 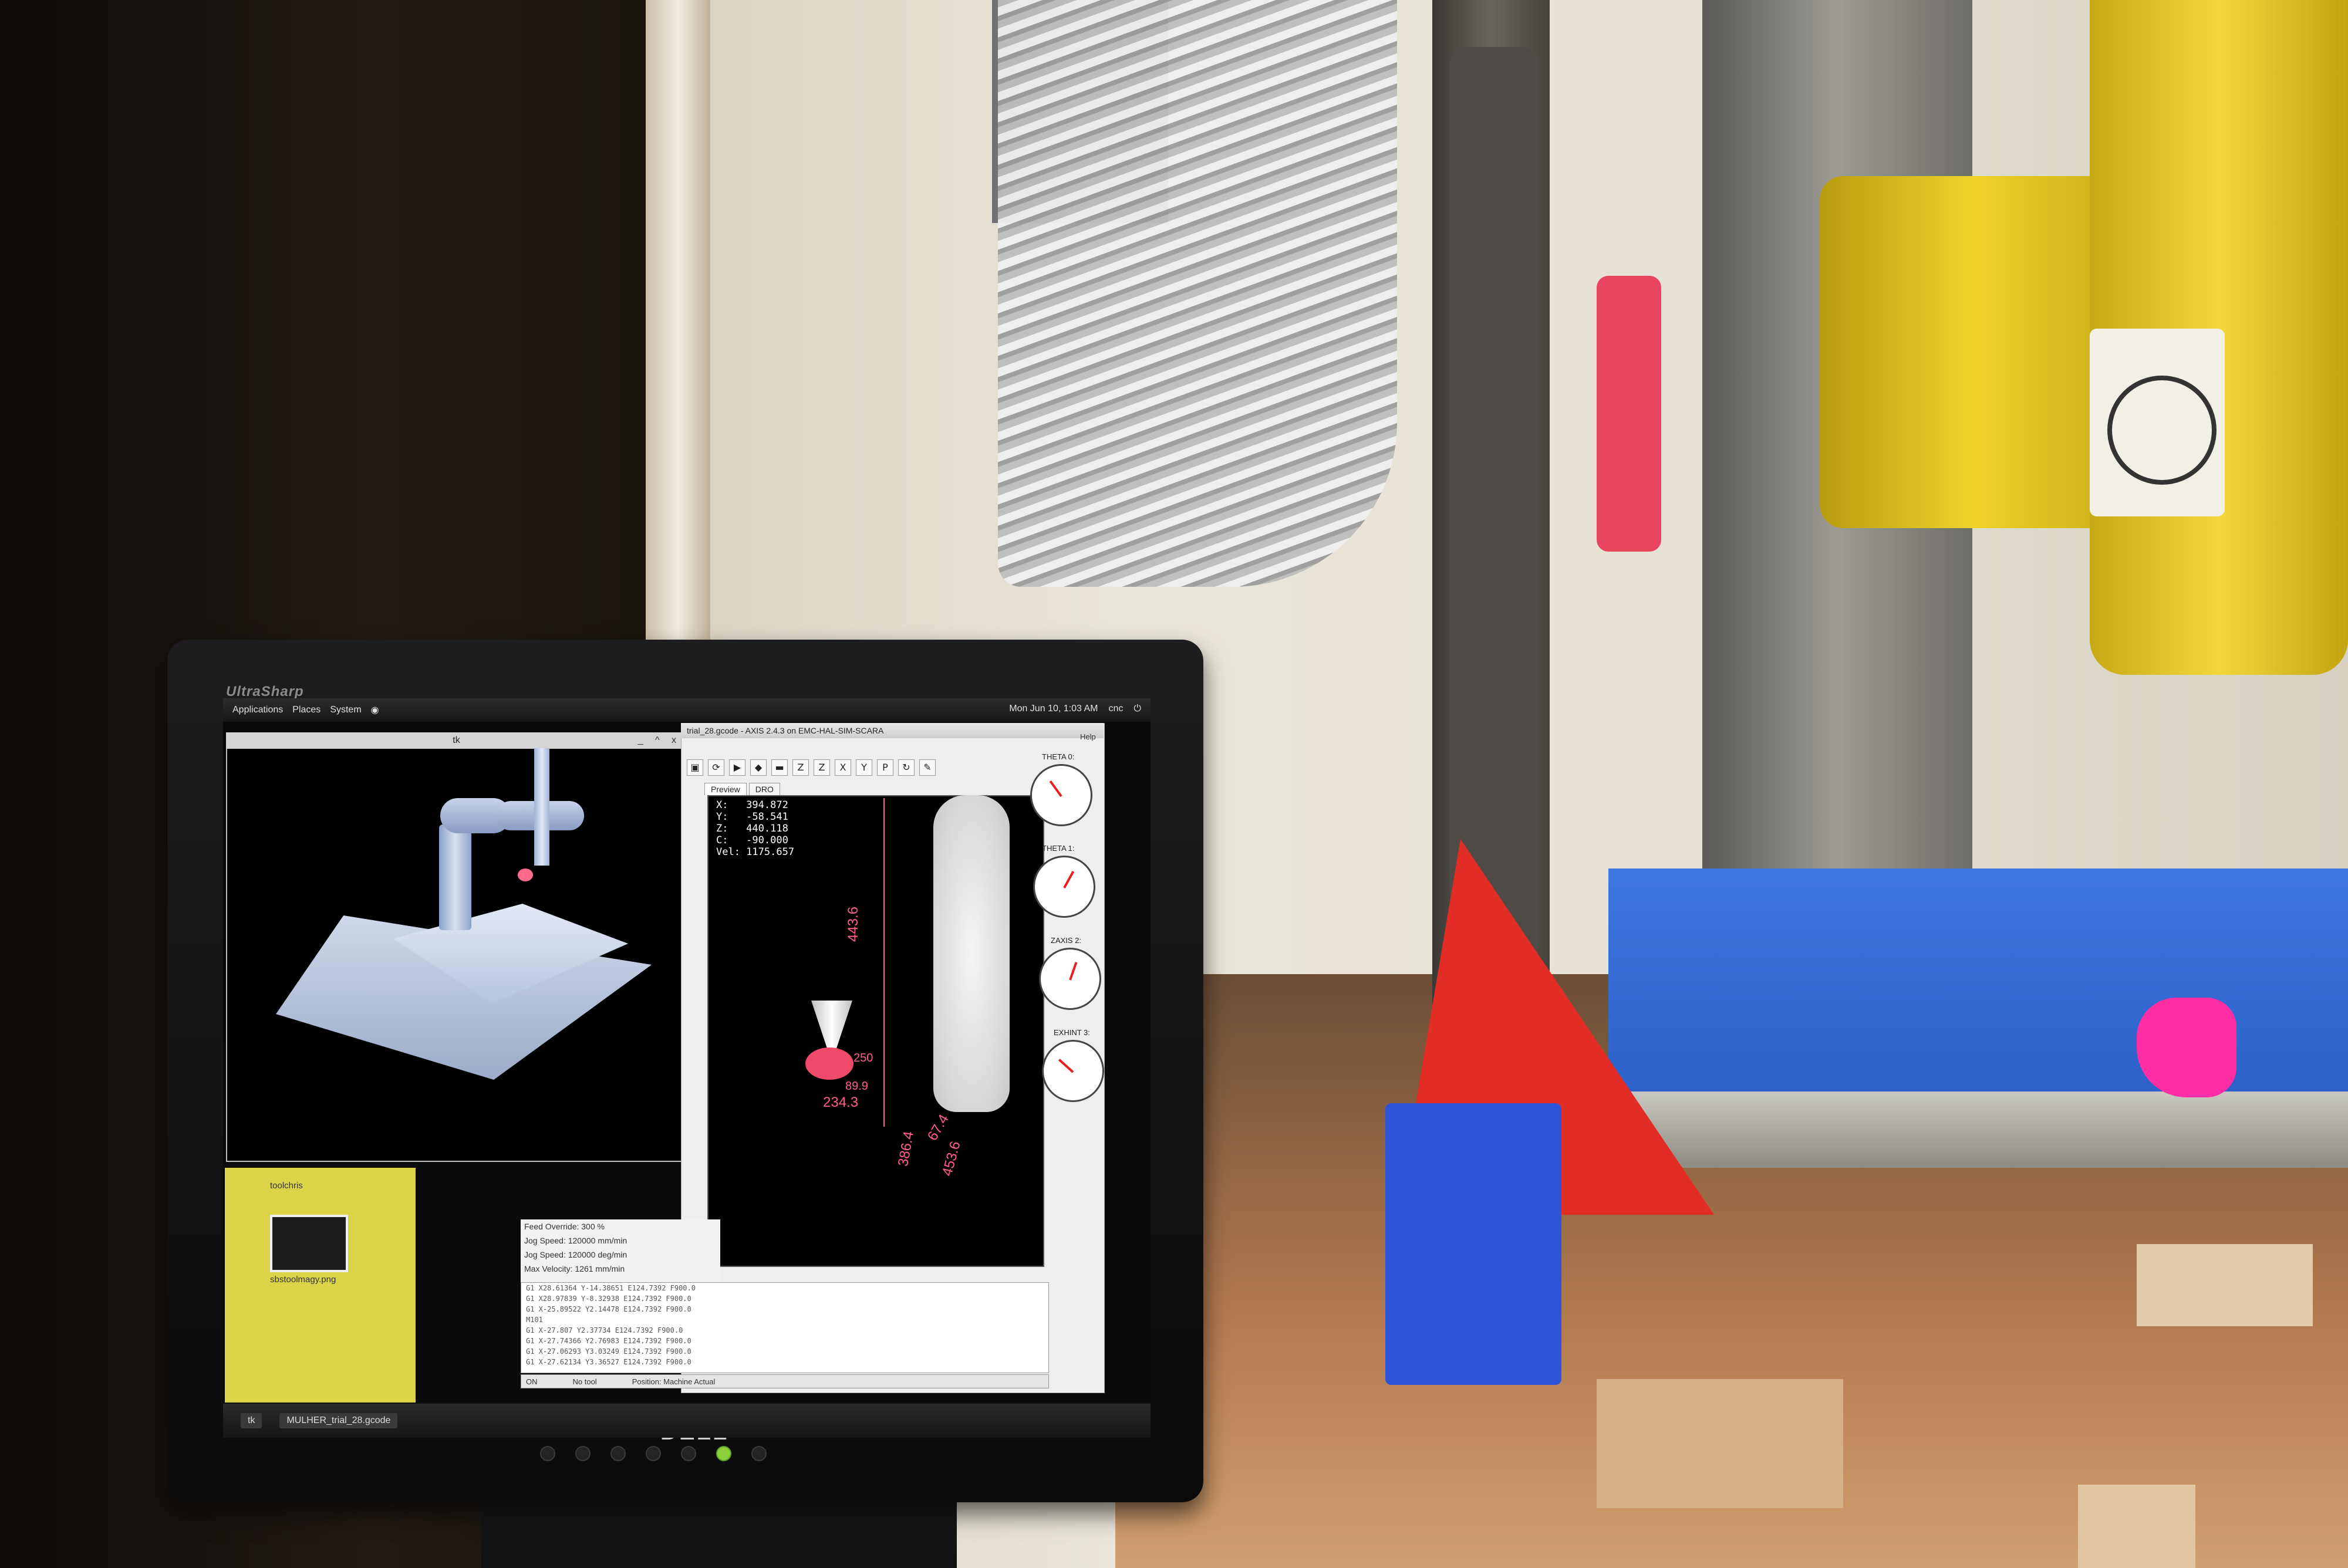 I want to click on gcode-line: G1 X-27.807 Y2.37734 E124.7392 F900.0, so click(x=787, y=1330).